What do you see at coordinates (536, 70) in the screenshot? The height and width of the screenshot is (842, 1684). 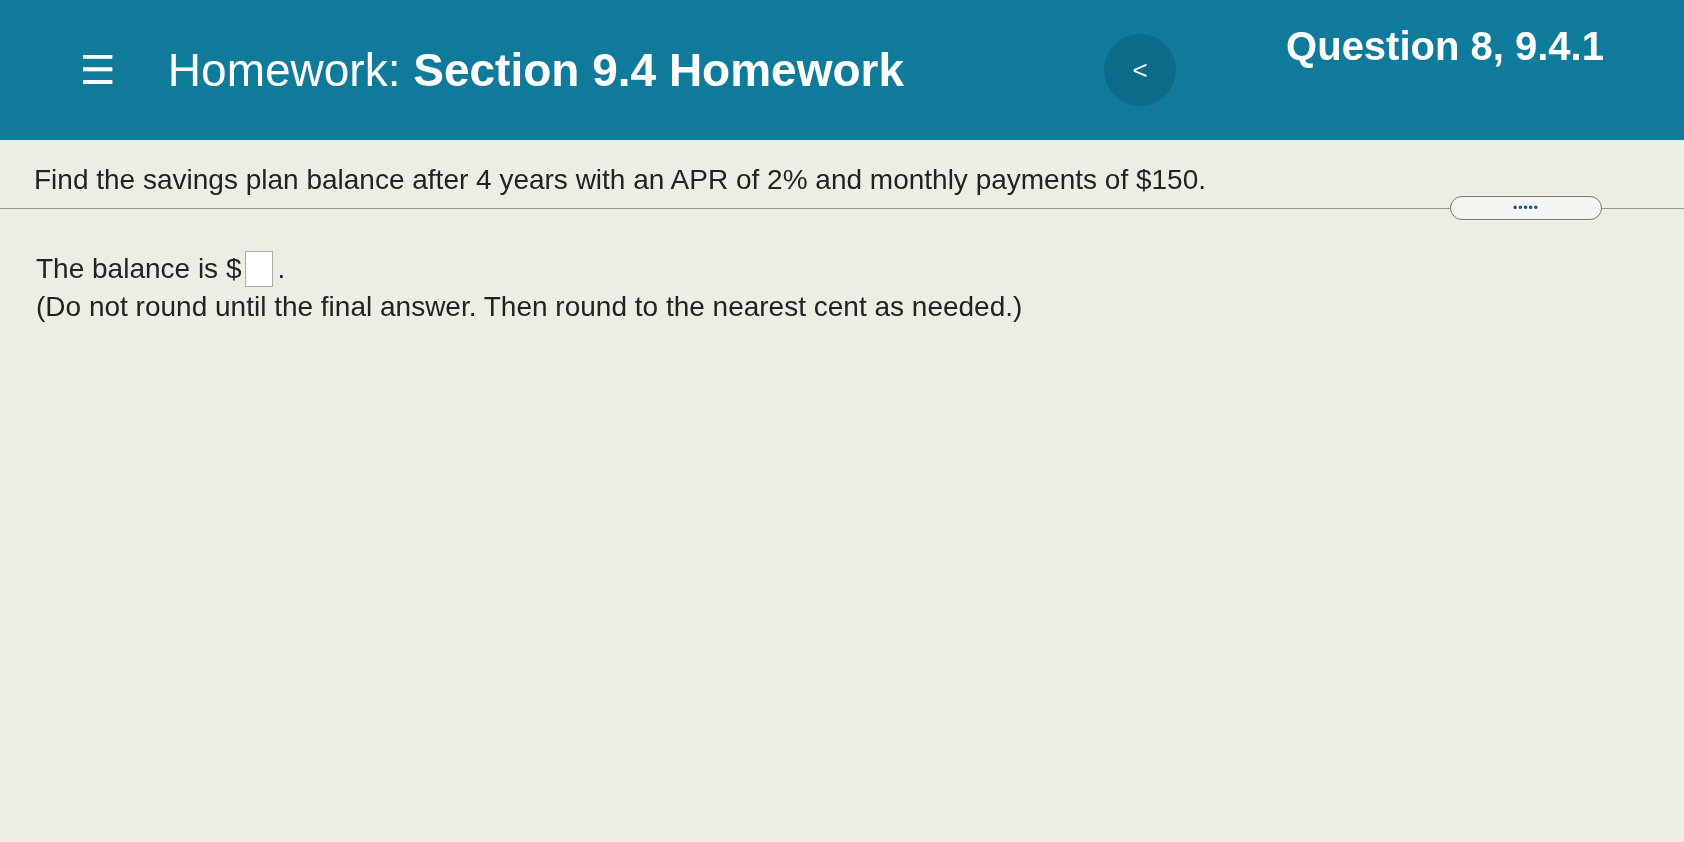 I see `page-title: Homework: Section 9.4 Homework` at bounding box center [536, 70].